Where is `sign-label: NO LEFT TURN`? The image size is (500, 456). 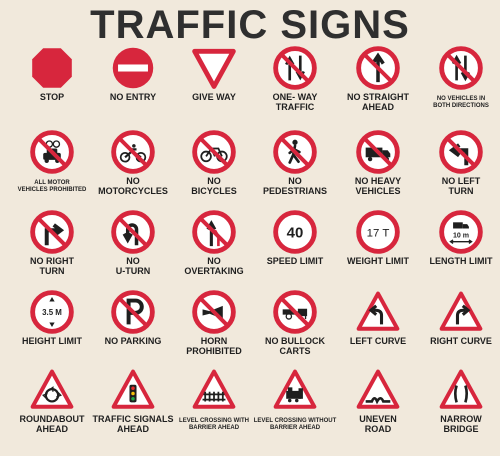 sign-label: NO LEFT TURN is located at coordinates (461, 186).